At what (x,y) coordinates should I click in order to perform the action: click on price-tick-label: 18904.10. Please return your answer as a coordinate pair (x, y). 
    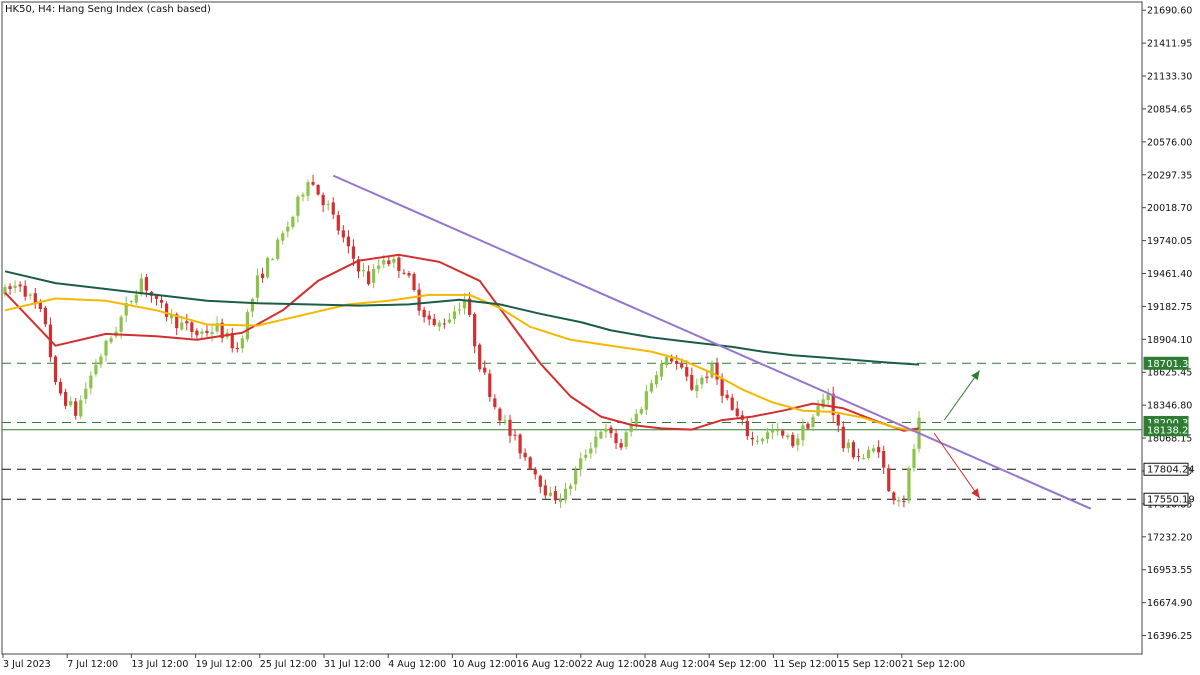
    Looking at the image, I should click on (1169, 340).